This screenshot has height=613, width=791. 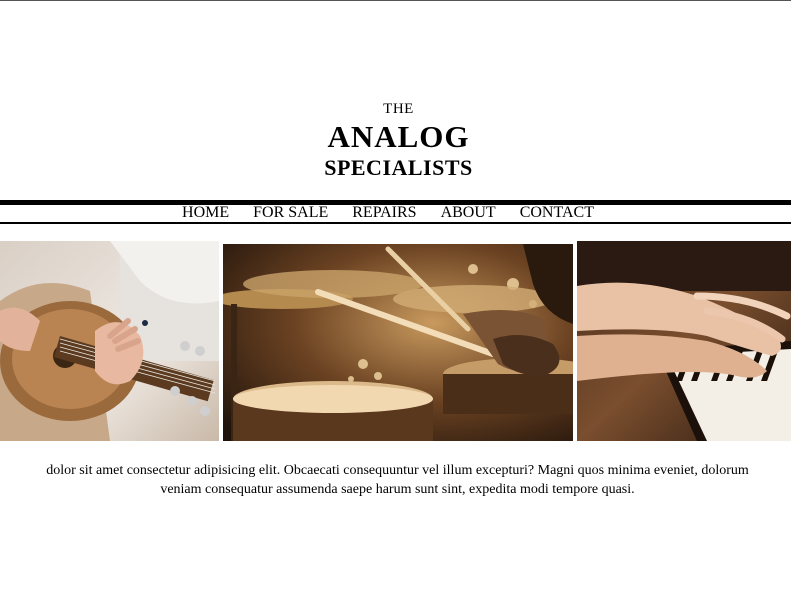 What do you see at coordinates (468, 213) in the screenshot?
I see `nav-about: ABOUT` at bounding box center [468, 213].